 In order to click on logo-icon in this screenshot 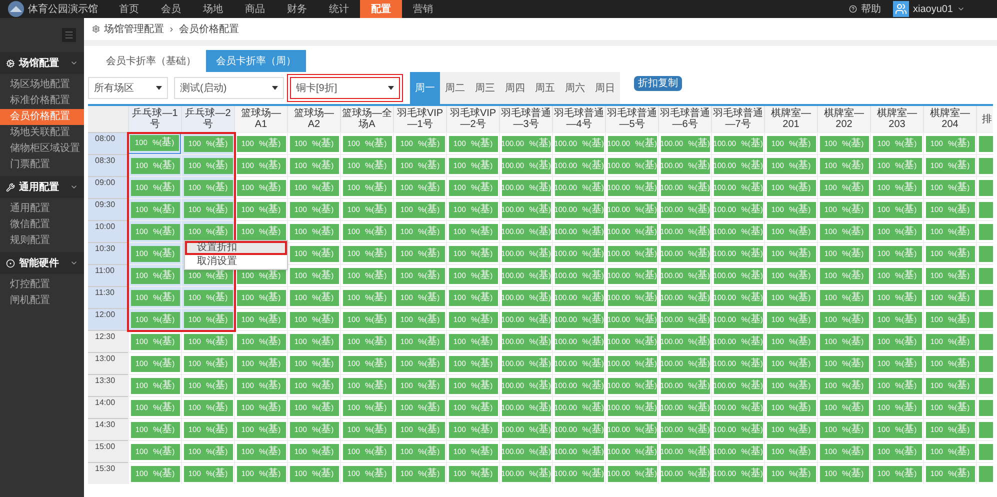, I will do `click(16, 9)`.